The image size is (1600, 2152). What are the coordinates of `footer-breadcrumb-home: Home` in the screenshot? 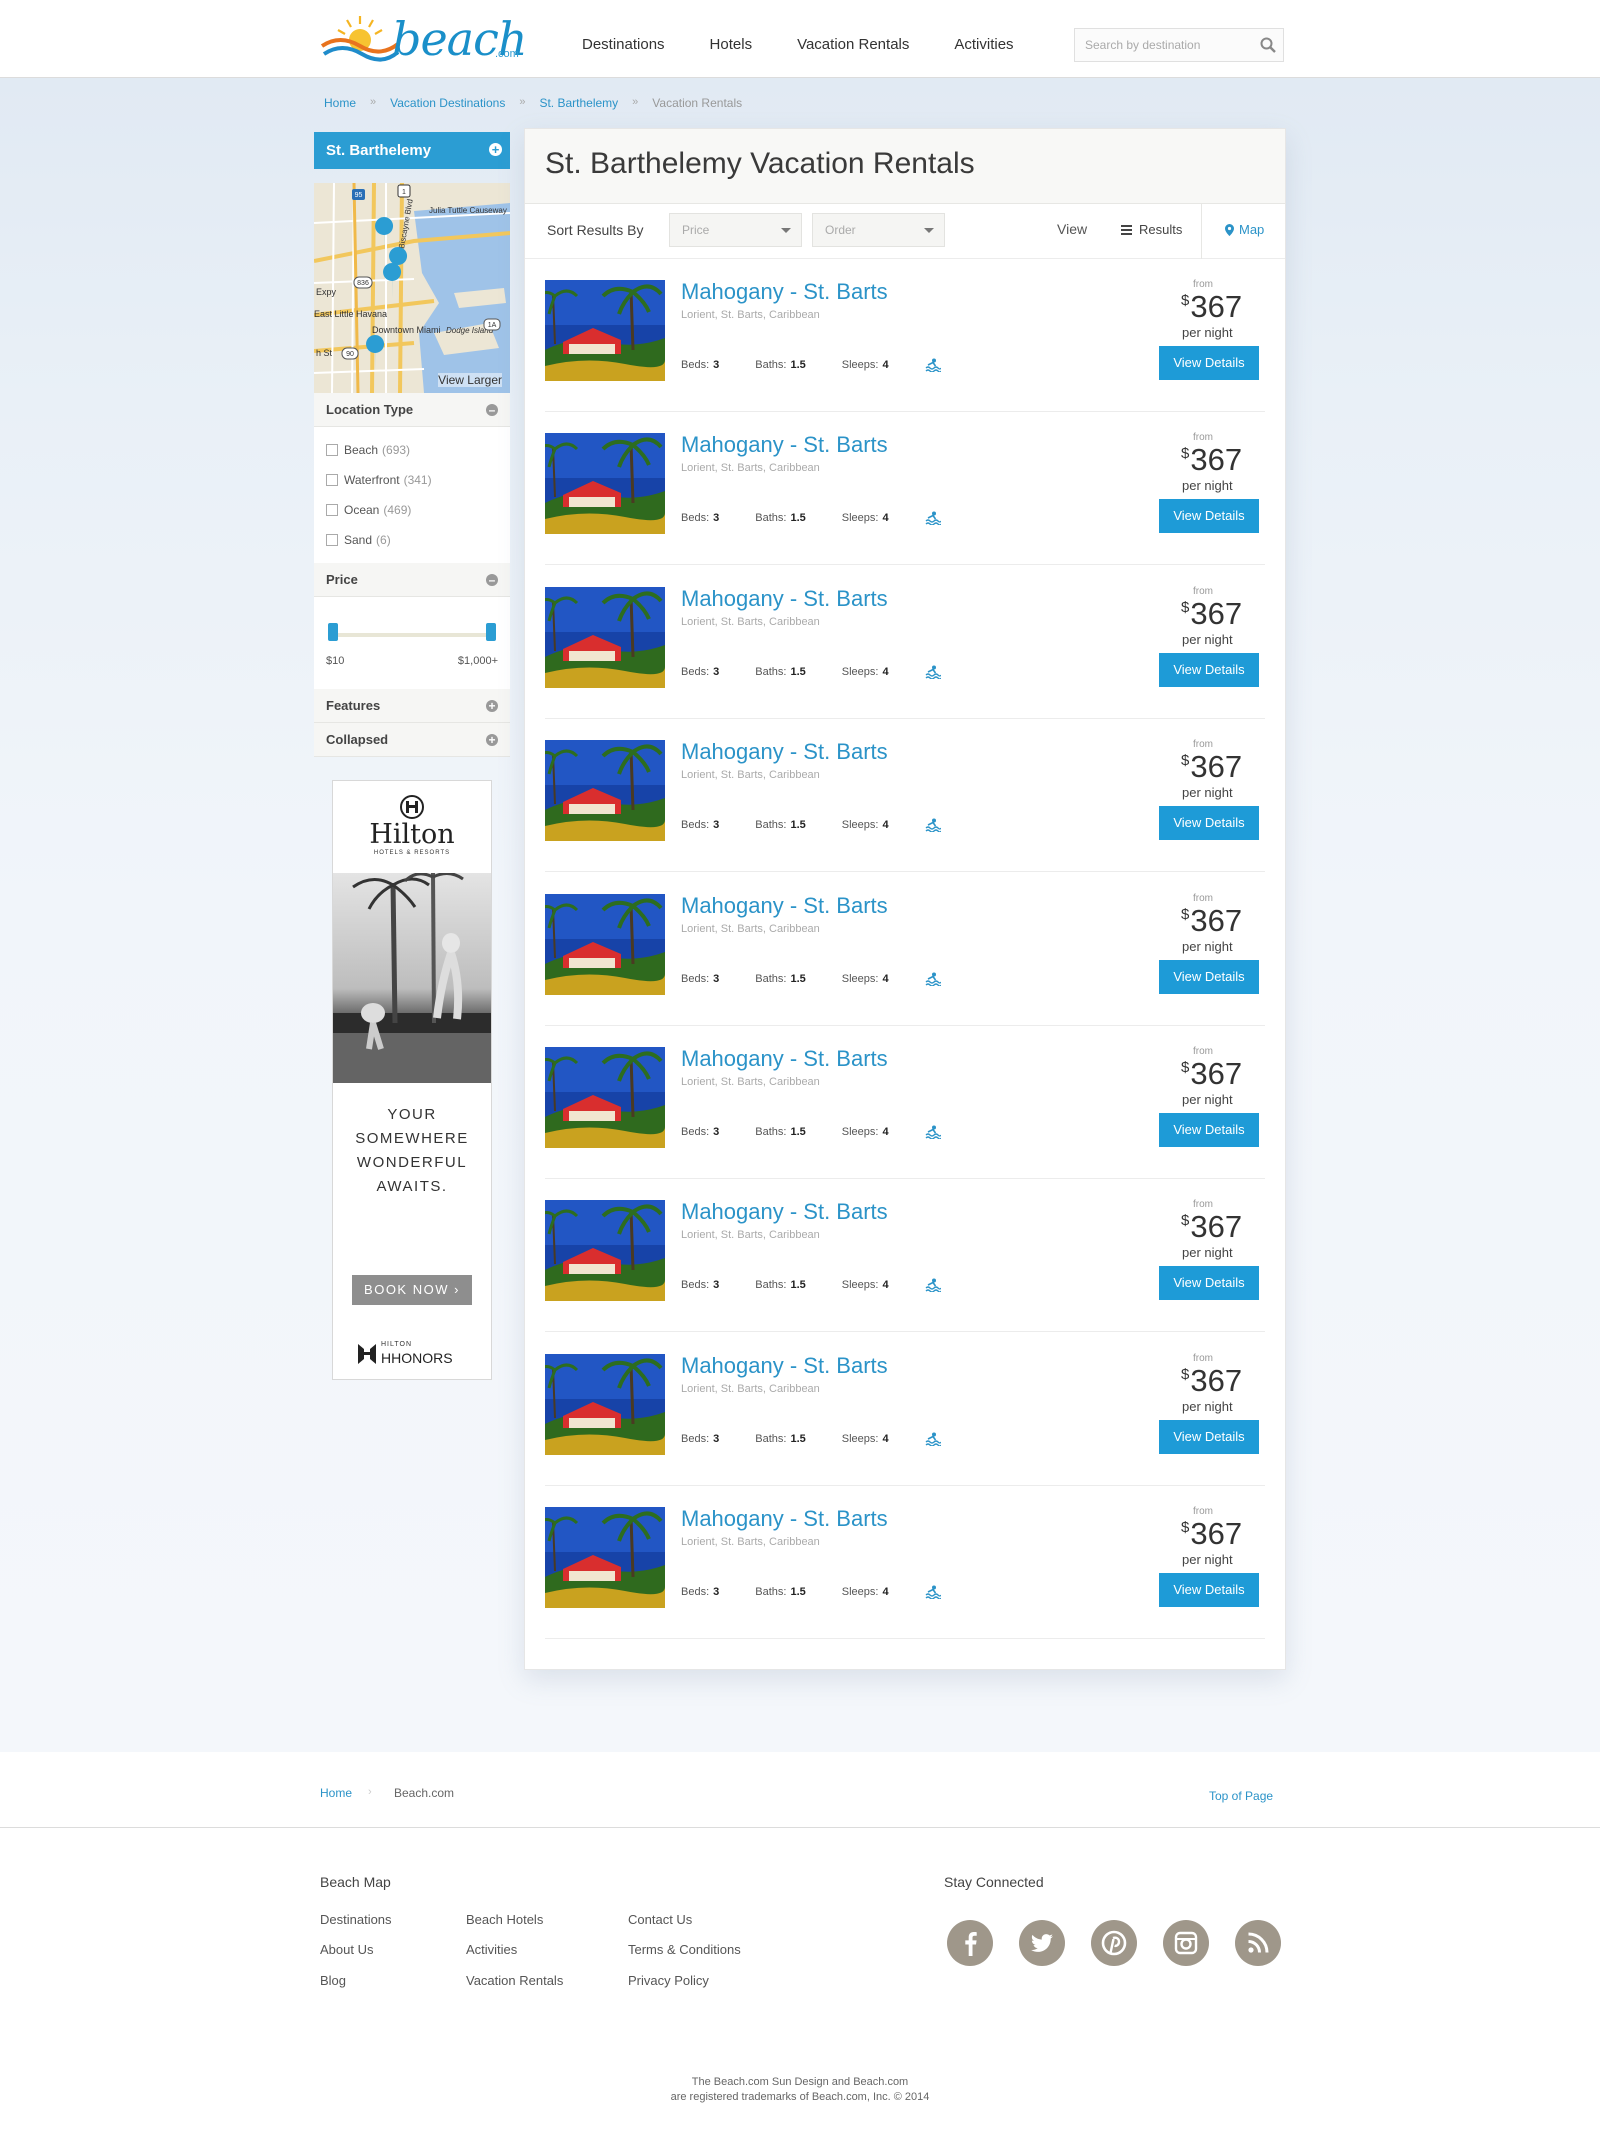 It's located at (336, 1793).